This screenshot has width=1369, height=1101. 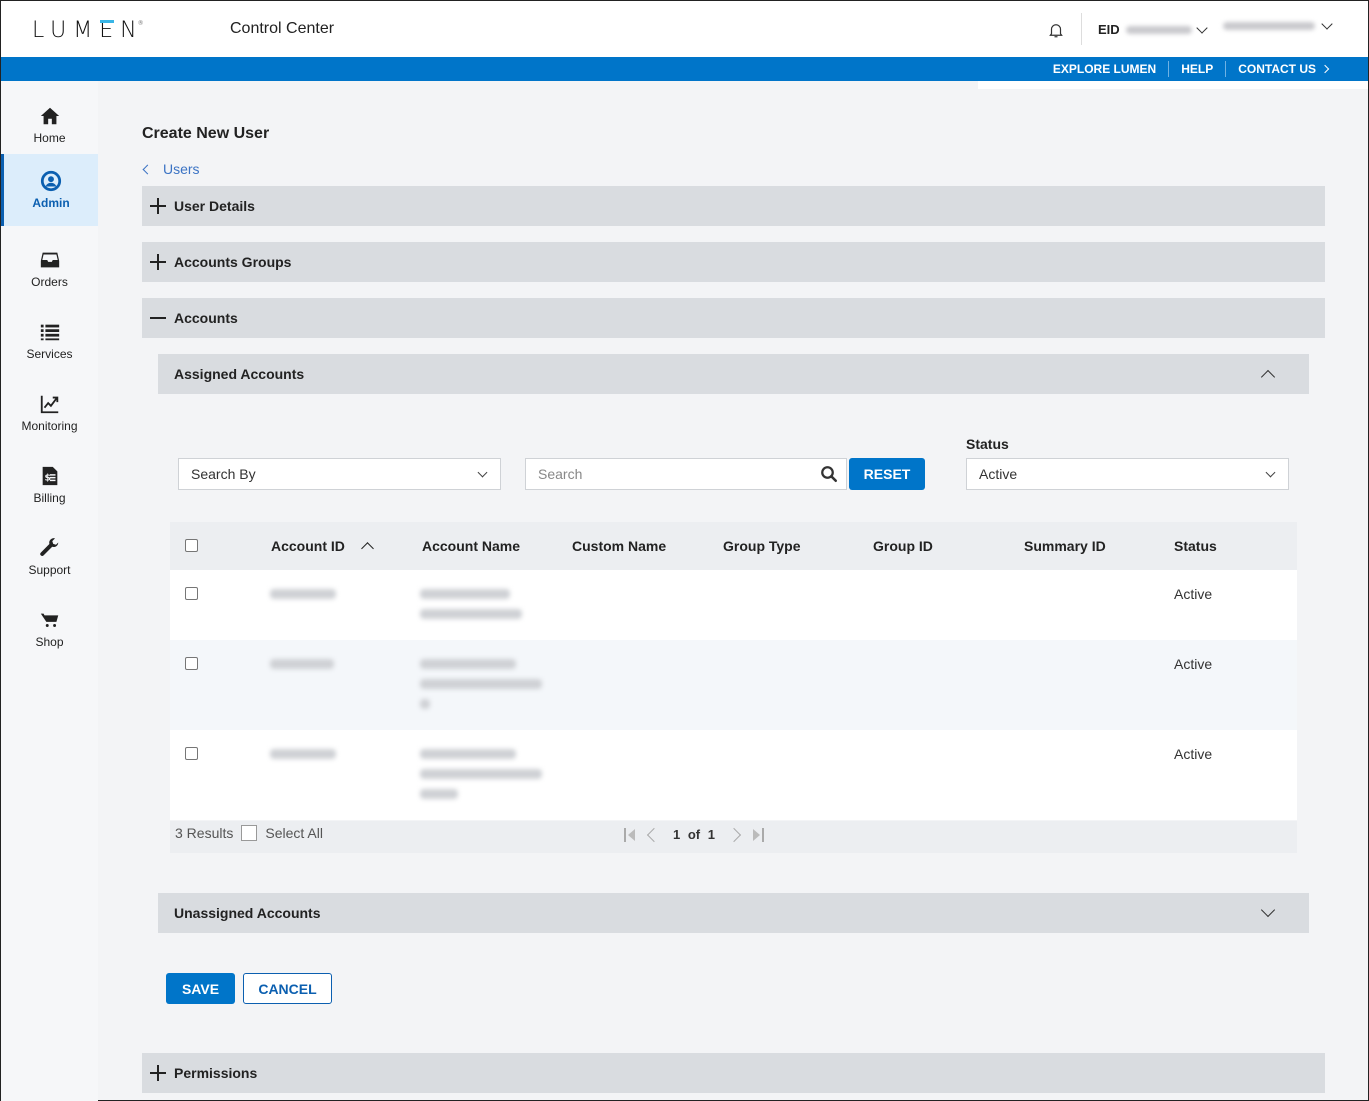 What do you see at coordinates (619, 546) in the screenshot?
I see `column-header-custom-name: Custom Name` at bounding box center [619, 546].